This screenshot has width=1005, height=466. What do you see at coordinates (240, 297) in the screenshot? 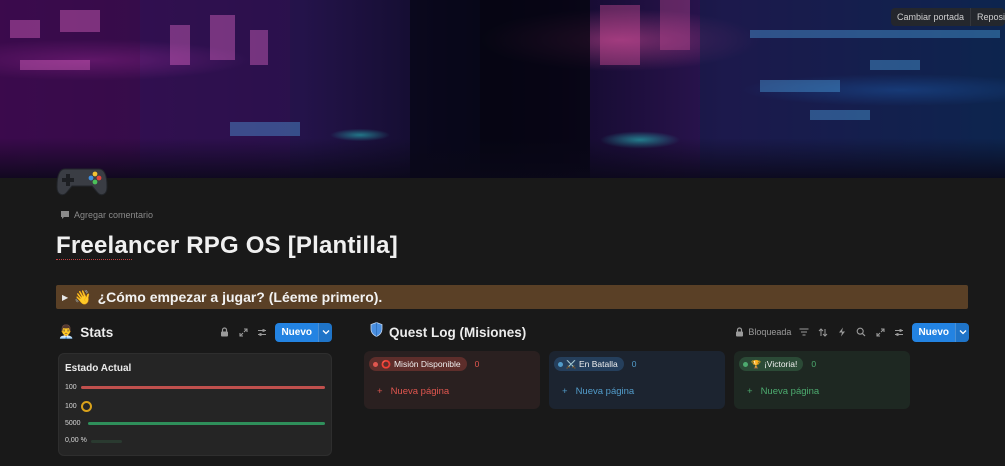
I see `toggle-label: ¿Cómo empezar a jugar? (Léeme primero).` at bounding box center [240, 297].